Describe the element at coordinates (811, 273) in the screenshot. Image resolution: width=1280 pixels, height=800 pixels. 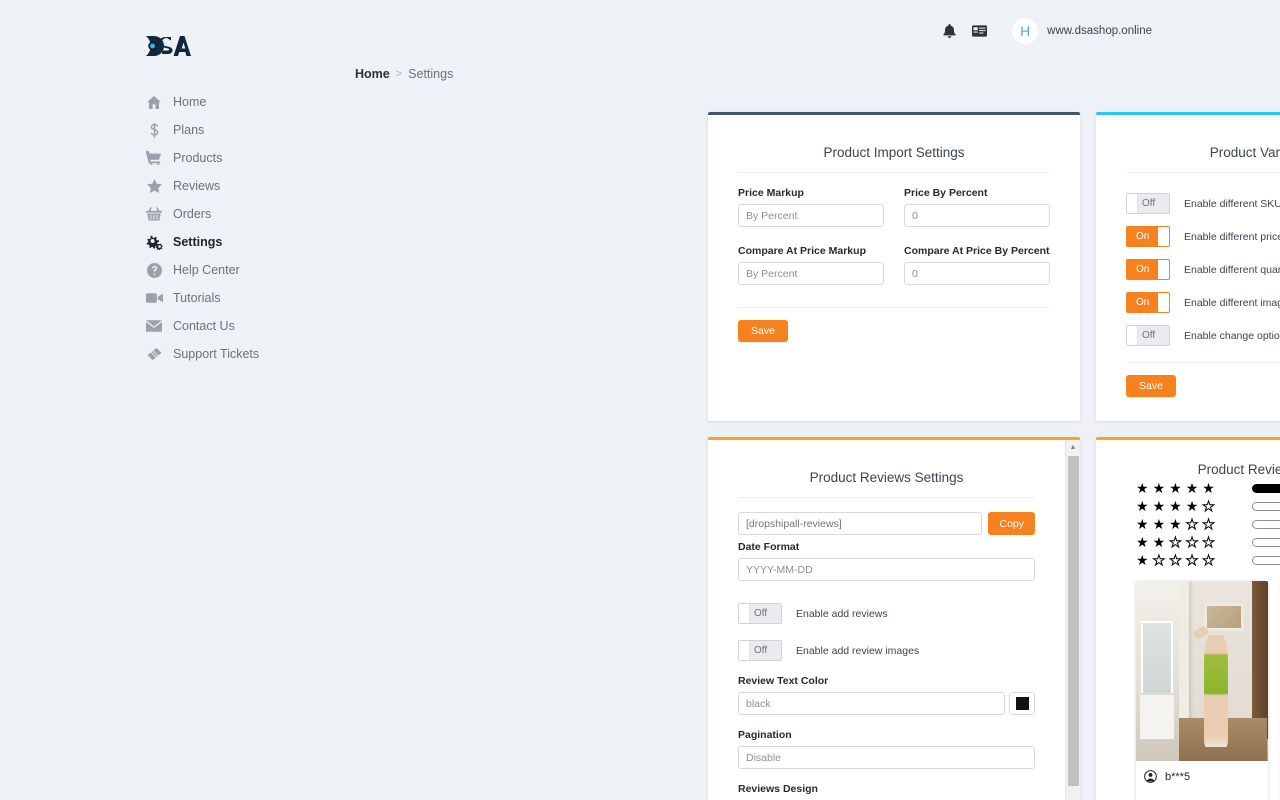
I see `compare-price-markup-select: By Percent` at that location.